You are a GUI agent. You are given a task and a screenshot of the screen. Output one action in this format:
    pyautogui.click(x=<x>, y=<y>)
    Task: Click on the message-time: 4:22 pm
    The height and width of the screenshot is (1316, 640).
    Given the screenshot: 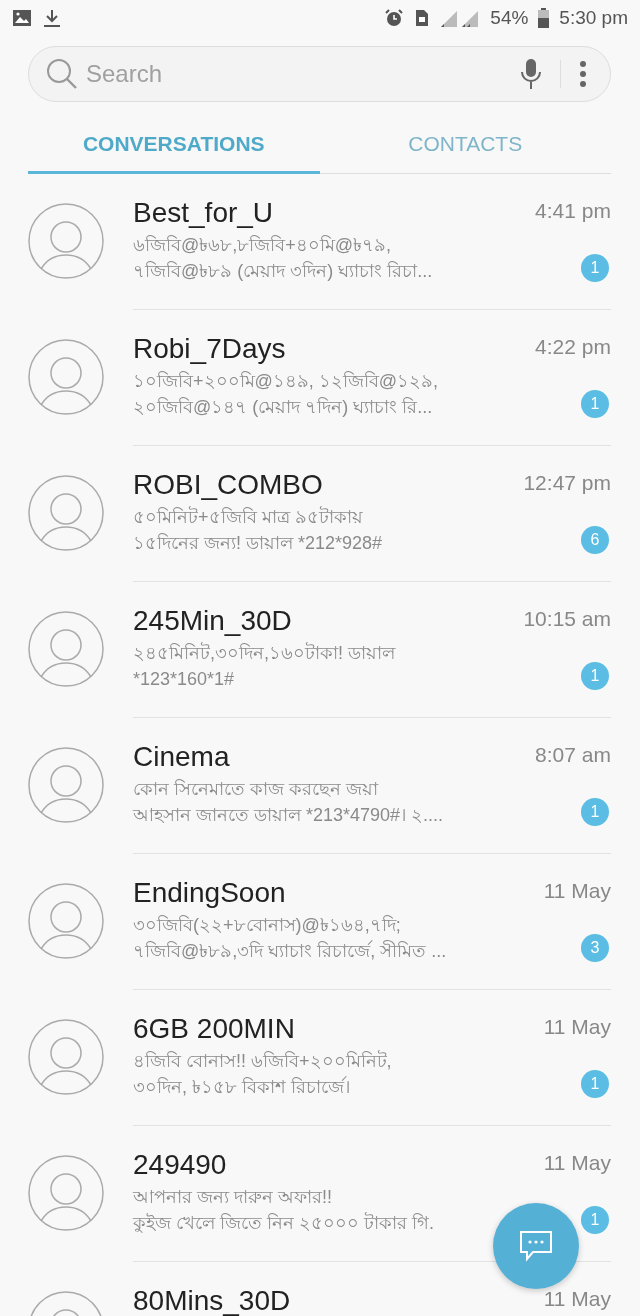 What is the action you would take?
    pyautogui.click(x=573, y=347)
    